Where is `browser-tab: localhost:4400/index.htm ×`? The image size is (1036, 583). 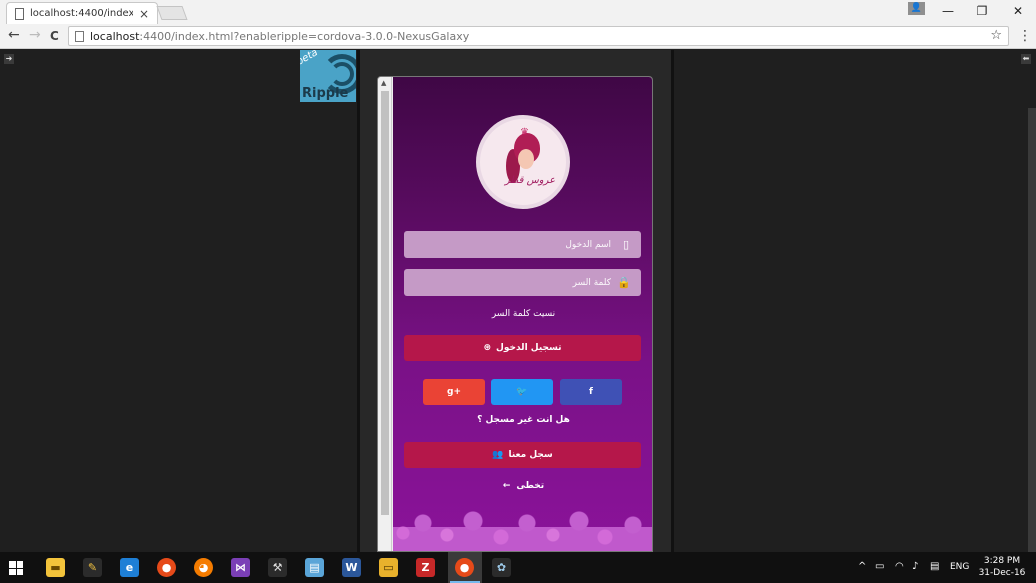 browser-tab: localhost:4400/index.htm × is located at coordinates (82, 13).